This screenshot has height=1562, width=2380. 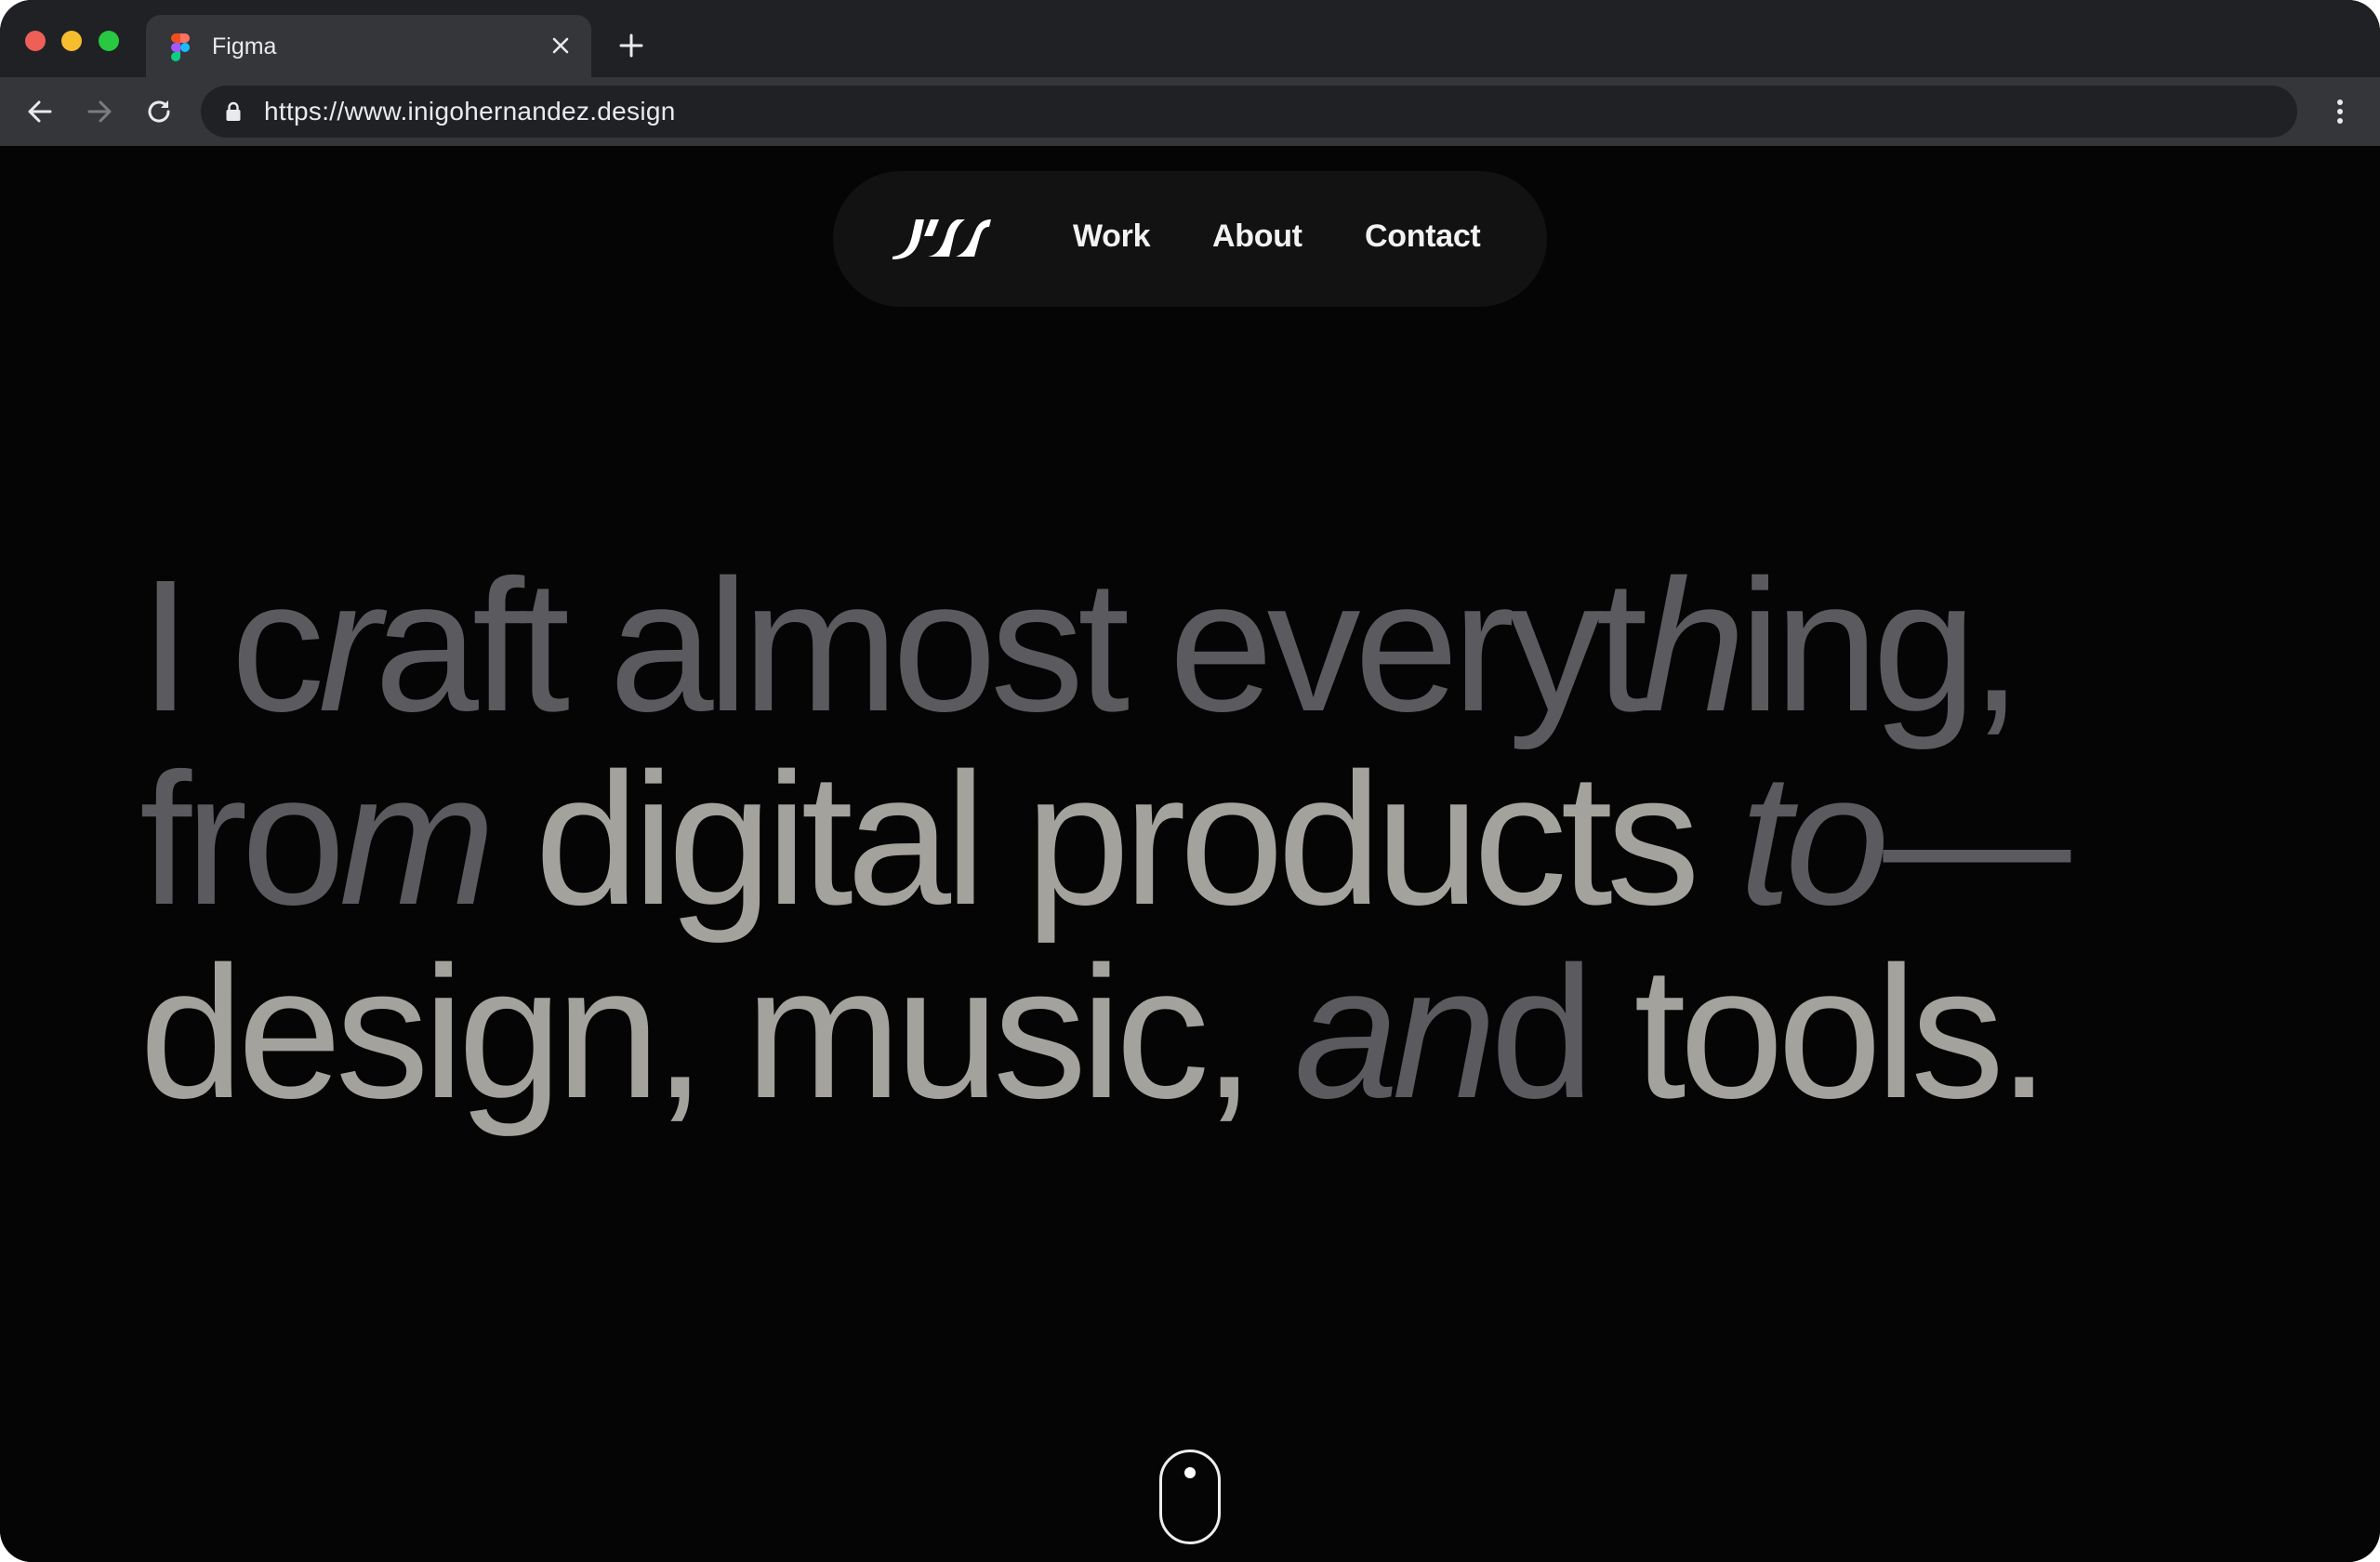 I want to click on hero-text-segment: aft almost everyt, so click(x=1011, y=645).